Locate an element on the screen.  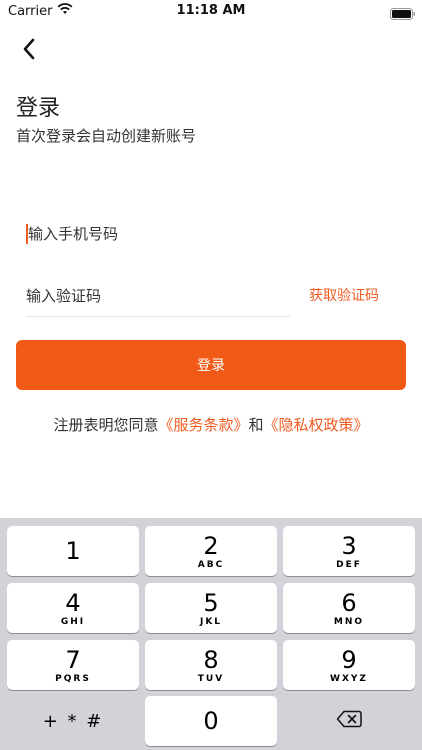
key-letters: TUV is located at coordinates (211, 678).